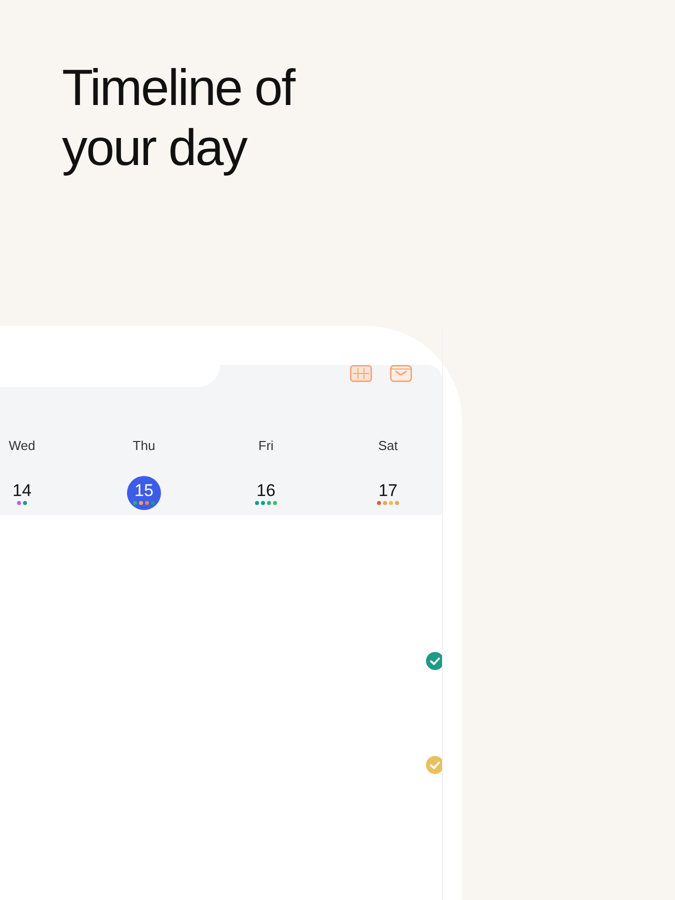  I want to click on calendar-icon, so click(361, 373).